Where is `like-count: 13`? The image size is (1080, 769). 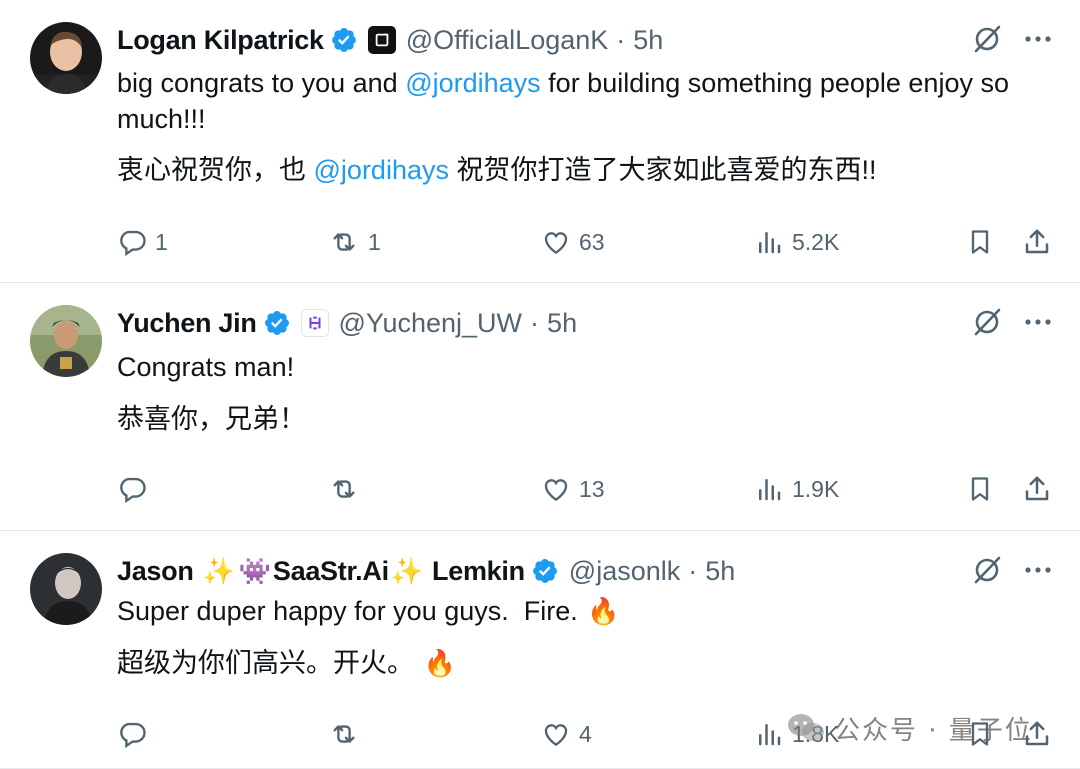
like-count: 13 is located at coordinates (592, 488).